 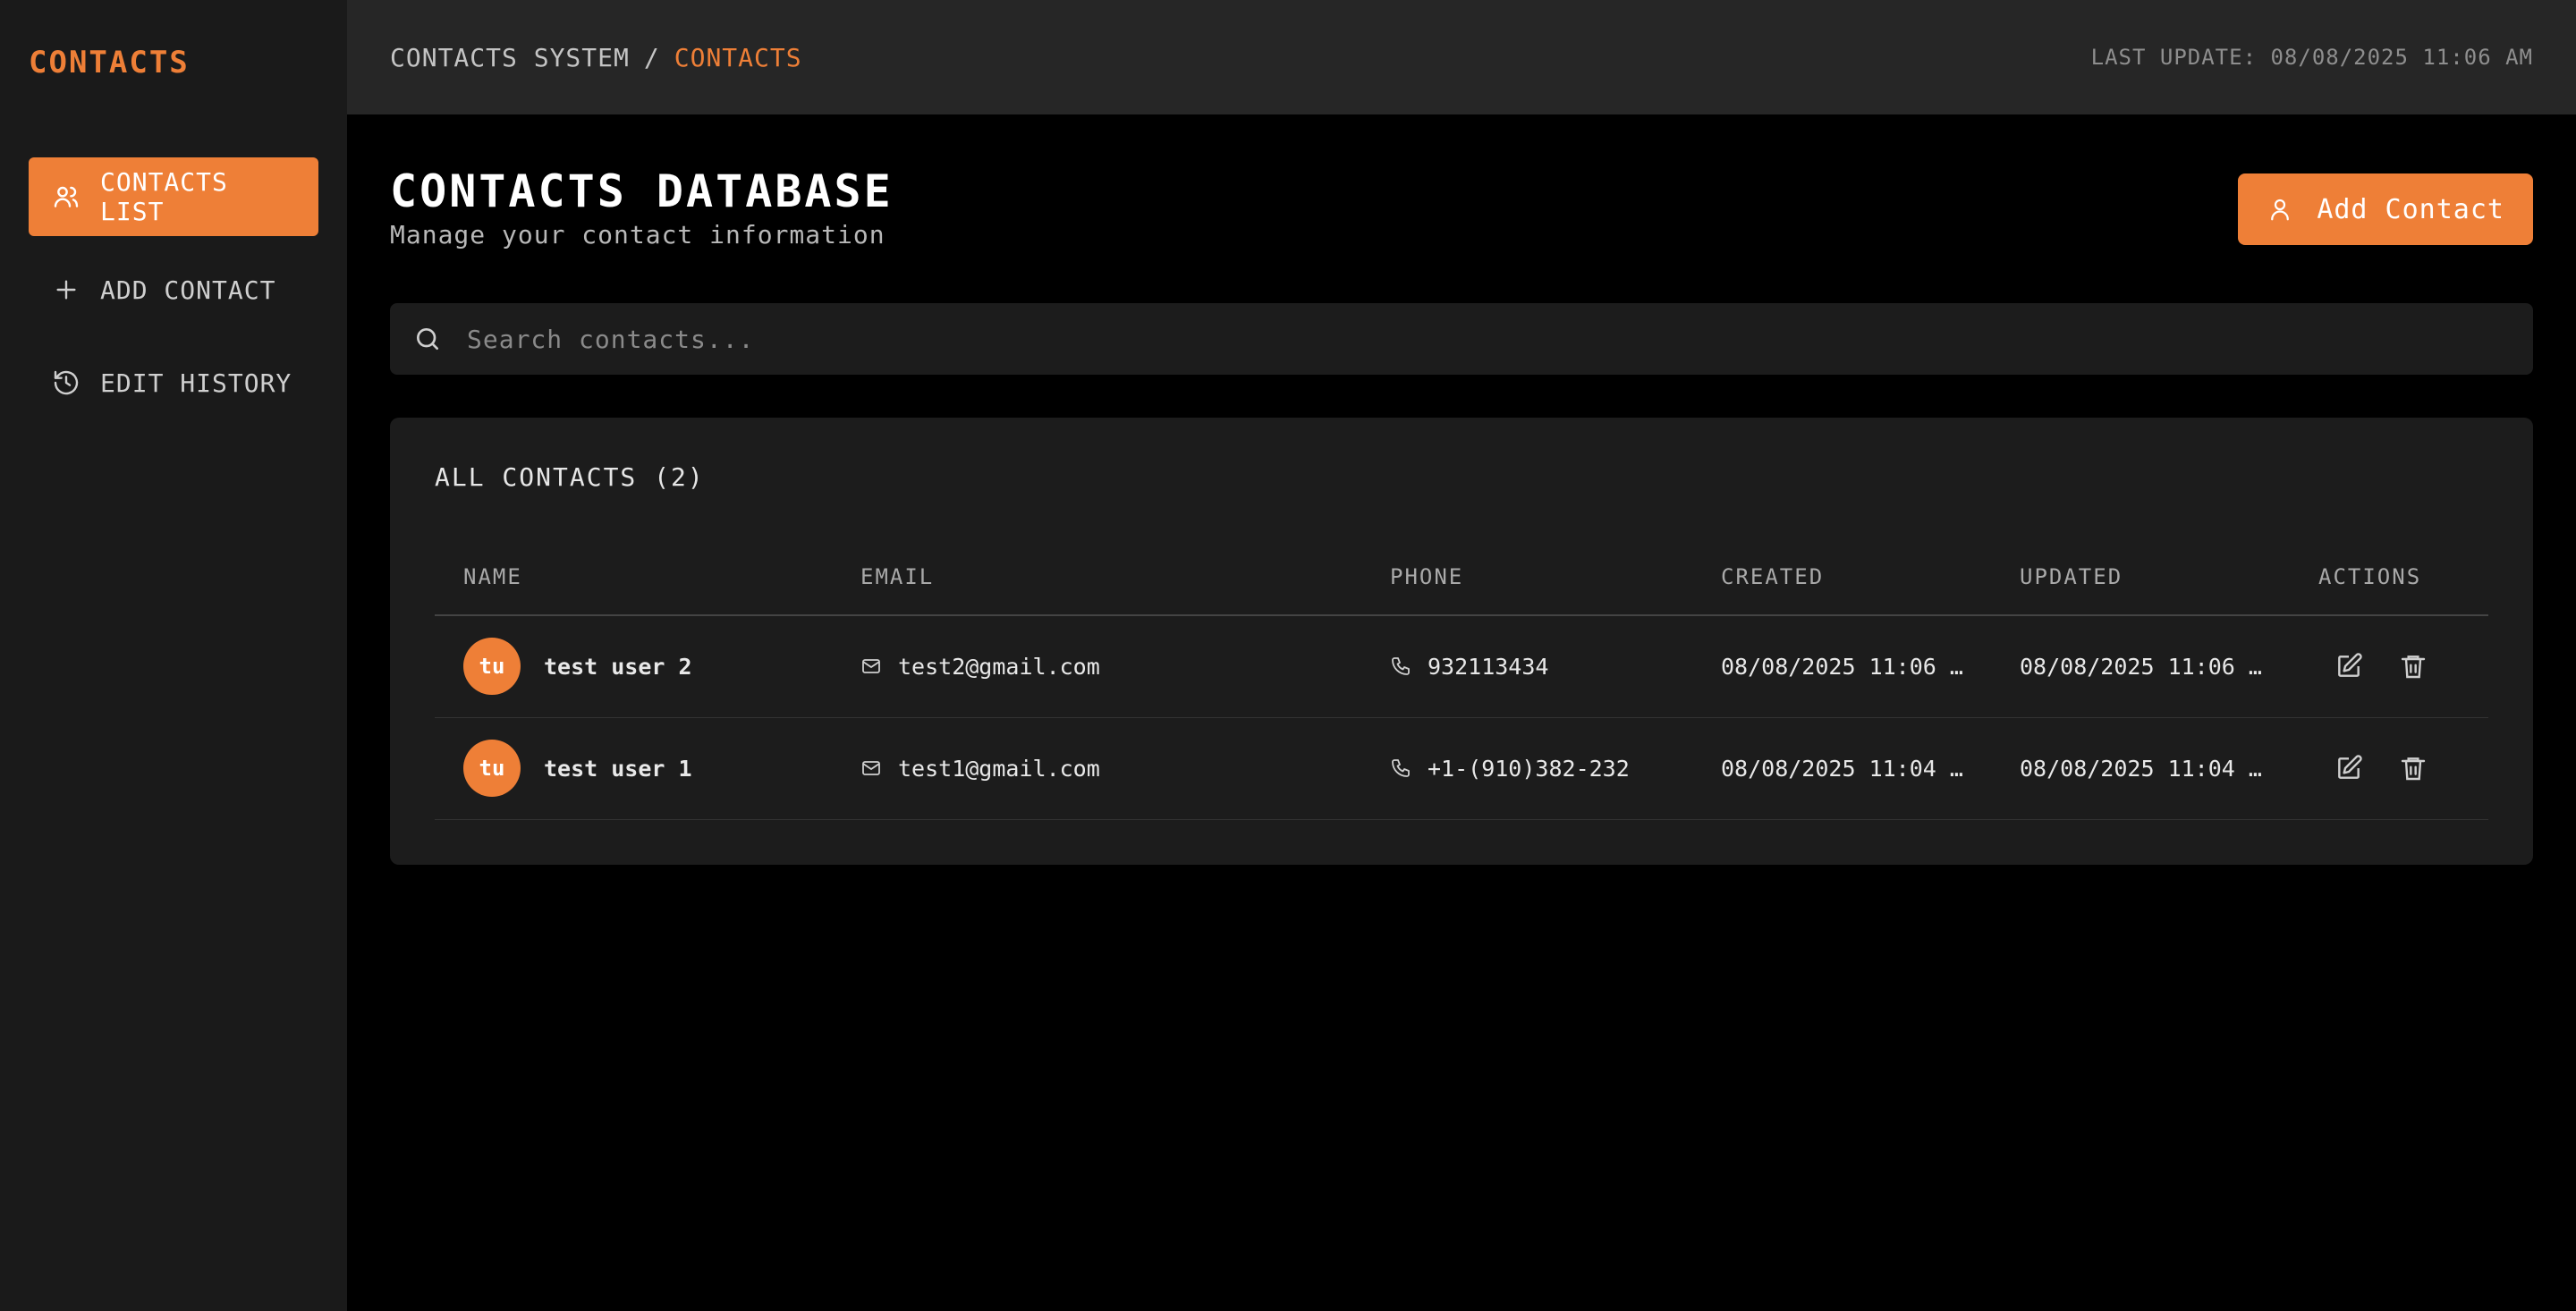 What do you see at coordinates (638, 235) in the screenshot?
I see `page-subtitle: Manage your contact information` at bounding box center [638, 235].